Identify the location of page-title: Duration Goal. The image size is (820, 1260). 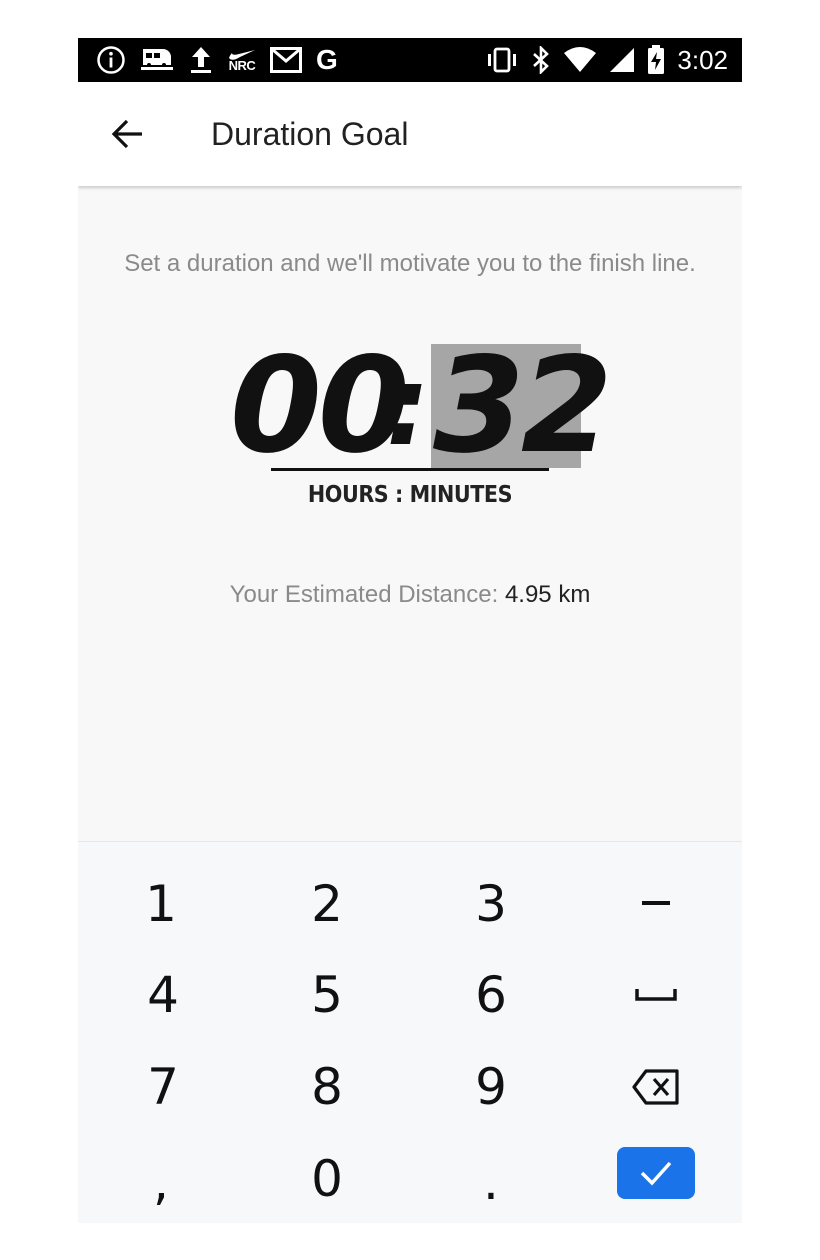
(310, 134).